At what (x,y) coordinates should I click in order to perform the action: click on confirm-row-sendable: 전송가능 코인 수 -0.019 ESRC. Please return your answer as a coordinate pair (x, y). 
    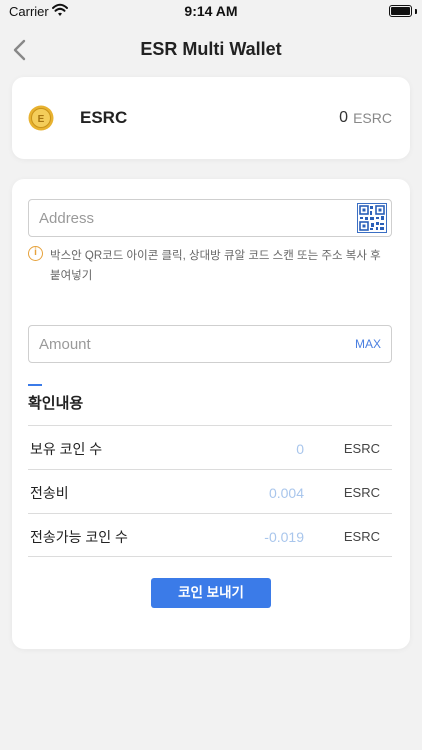
    Looking at the image, I should click on (210, 535).